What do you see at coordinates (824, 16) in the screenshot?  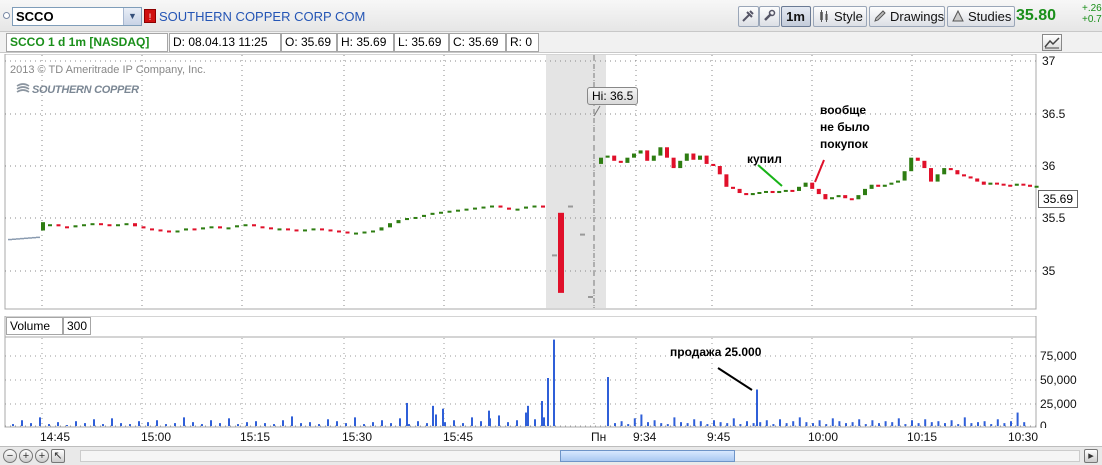 I see `candle-style-icon` at bounding box center [824, 16].